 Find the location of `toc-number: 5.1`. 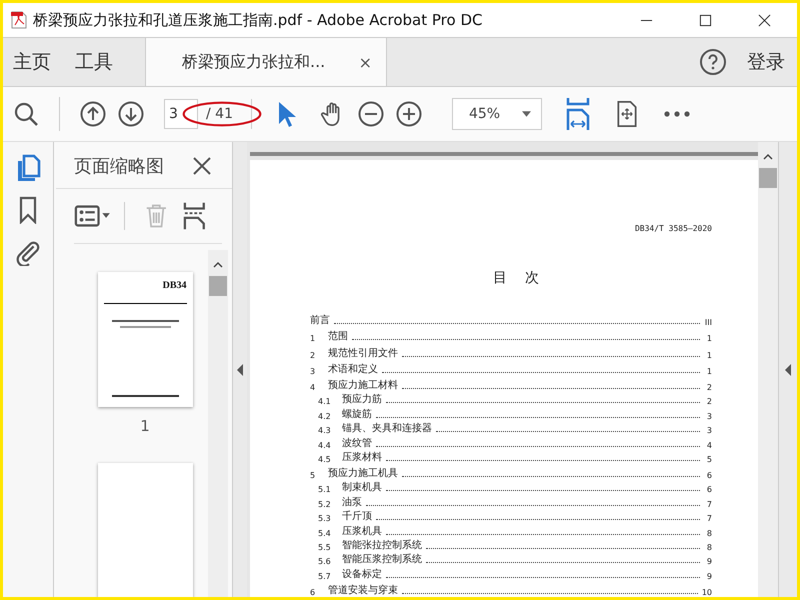

toc-number: 5.1 is located at coordinates (325, 489).